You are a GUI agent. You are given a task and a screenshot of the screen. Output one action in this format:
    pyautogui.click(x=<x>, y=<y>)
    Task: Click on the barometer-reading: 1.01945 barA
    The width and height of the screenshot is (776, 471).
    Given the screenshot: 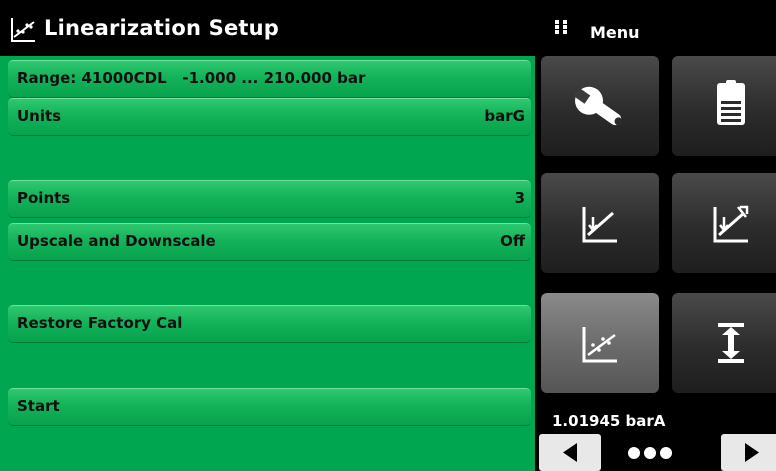 What is the action you would take?
    pyautogui.click(x=609, y=421)
    